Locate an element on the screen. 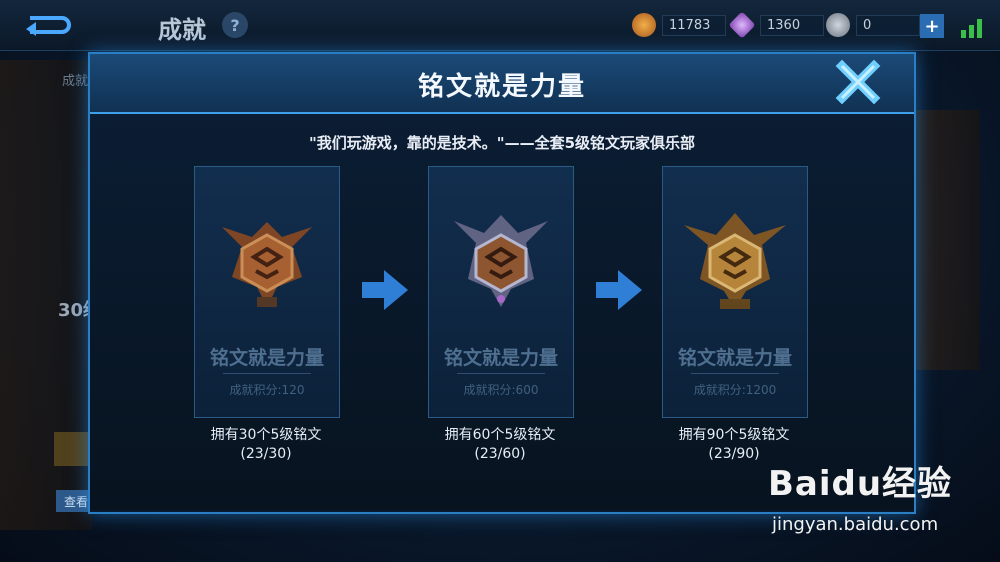  modal-title: 铭文就是力量 is located at coordinates (501, 87).